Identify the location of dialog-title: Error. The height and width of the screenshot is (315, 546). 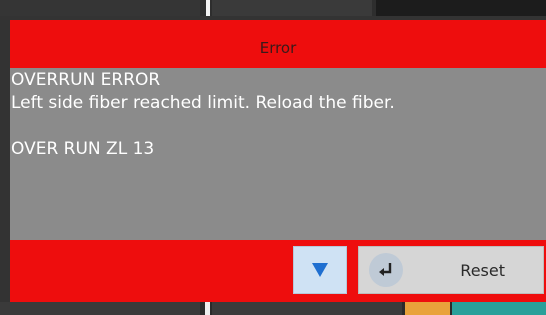
(278, 48).